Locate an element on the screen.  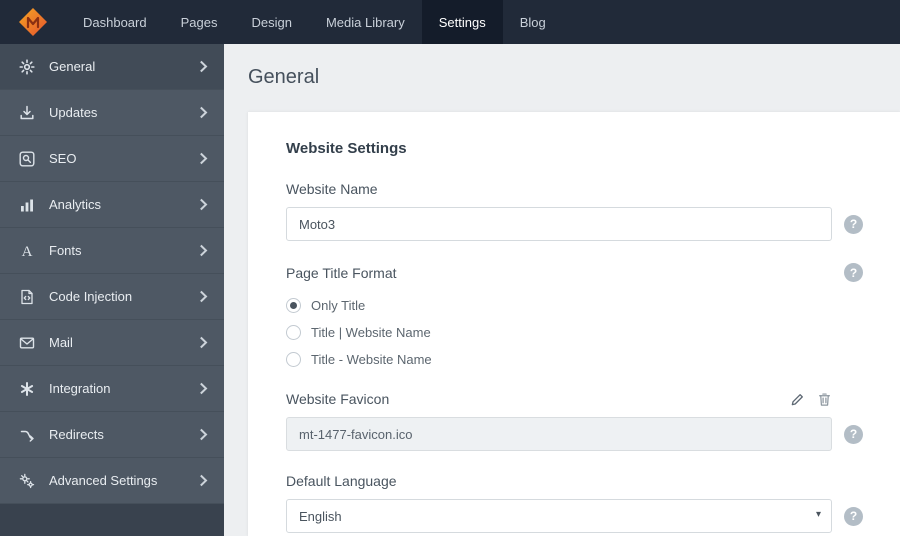
search-icon is located at coordinates (27, 159).